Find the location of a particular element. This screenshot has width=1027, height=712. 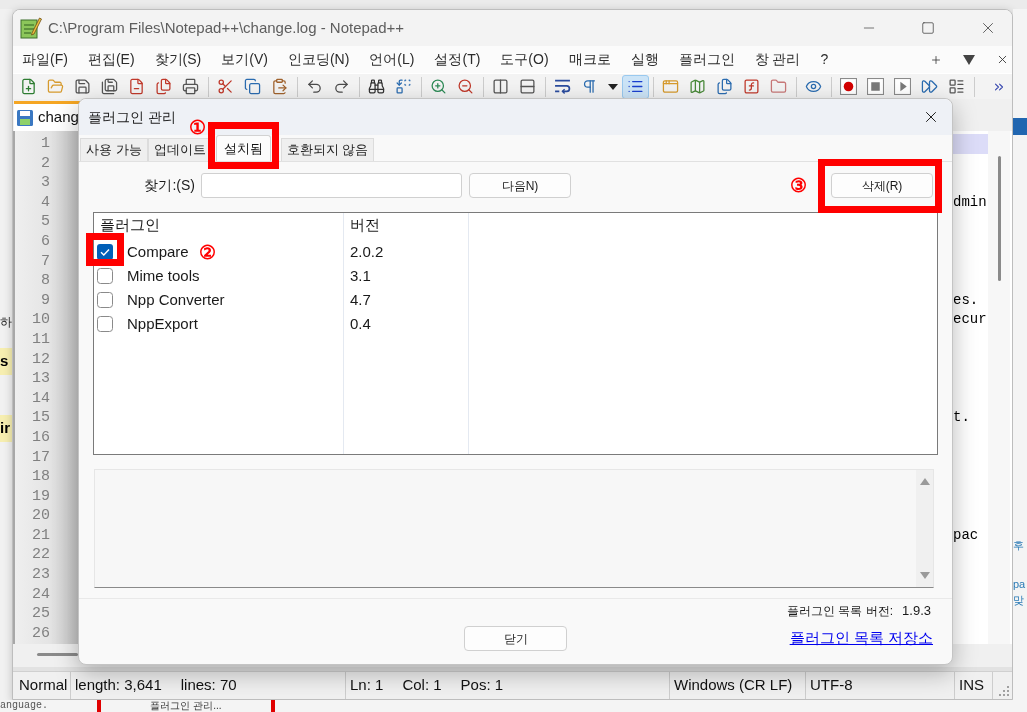

status-text: INS is located at coordinates (971, 685).